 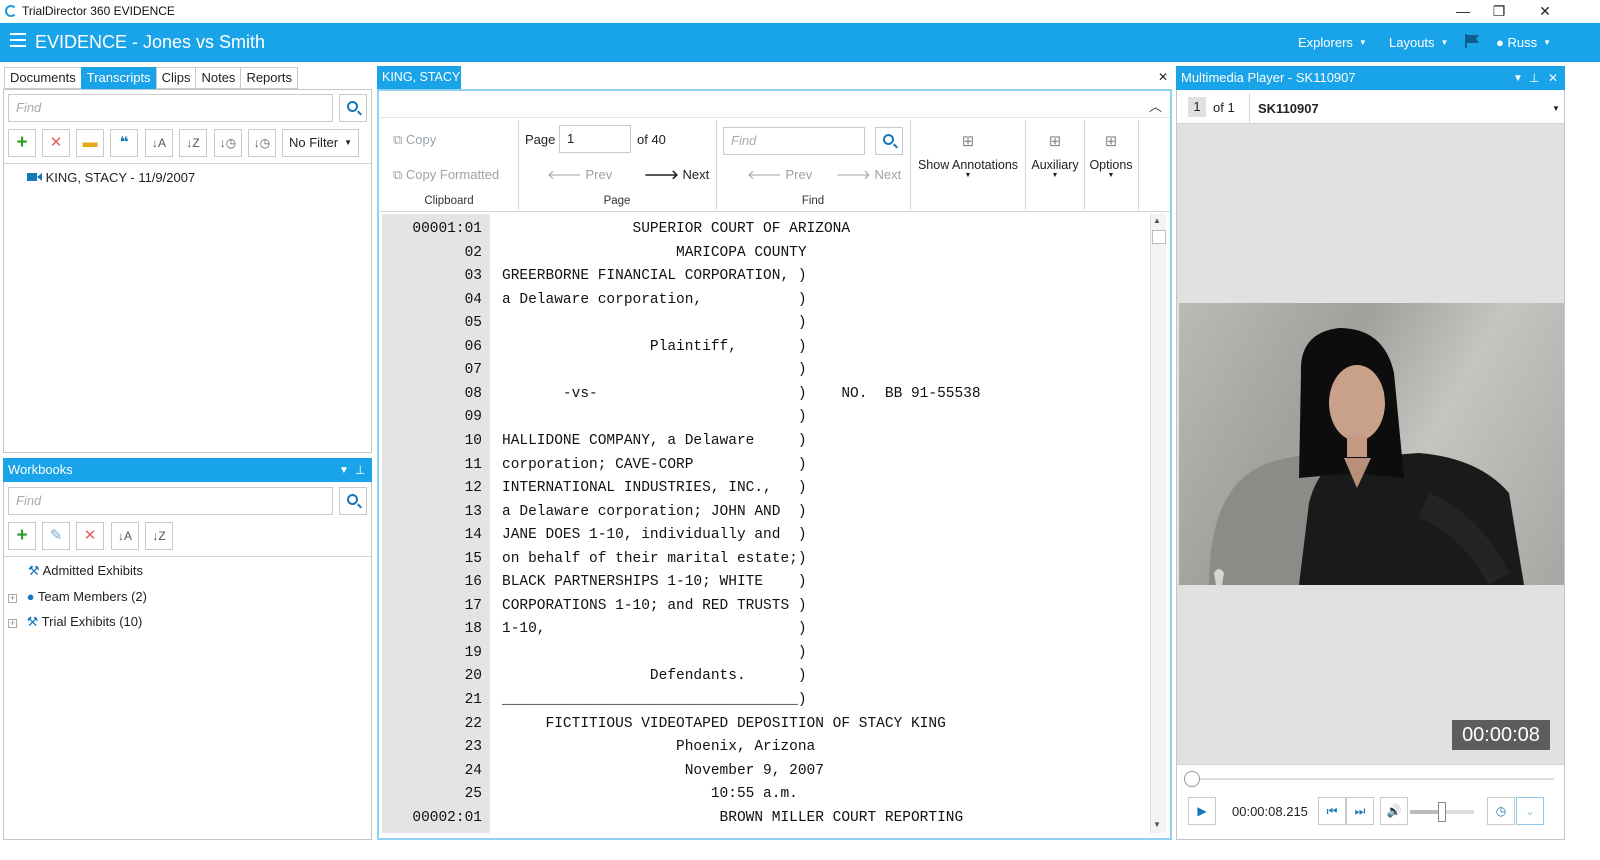 I want to click on video-frame, so click(x=1371, y=444).